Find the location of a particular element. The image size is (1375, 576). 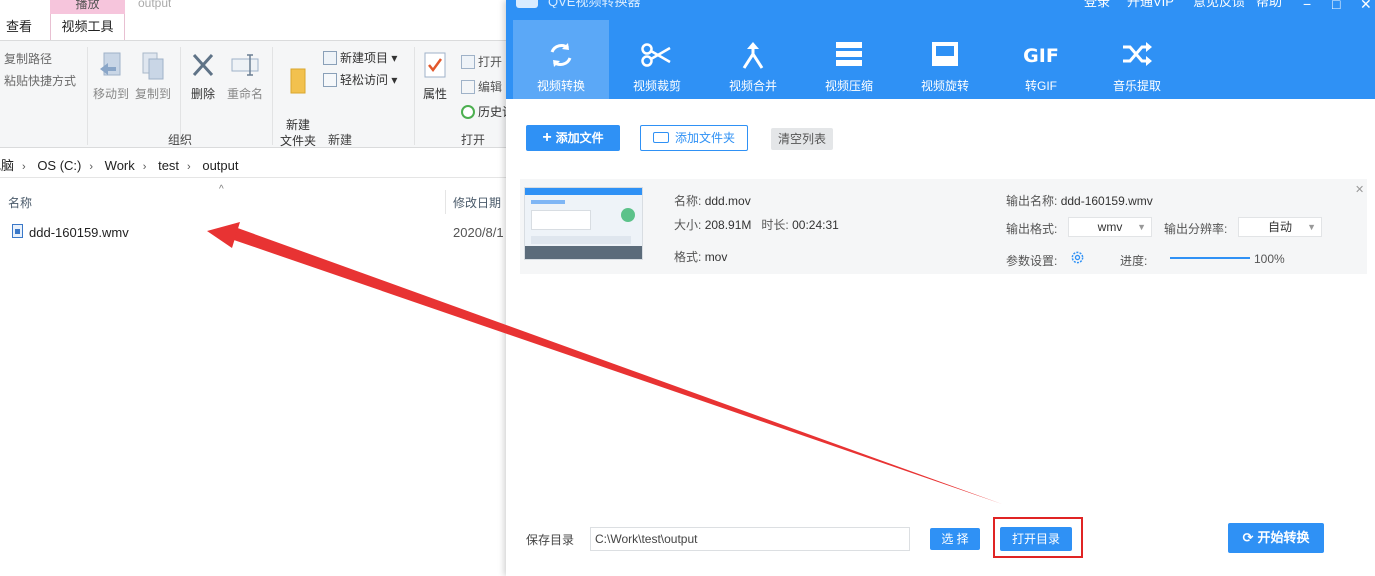

output-resolution-value: 自动 is located at coordinates (1279, 227).